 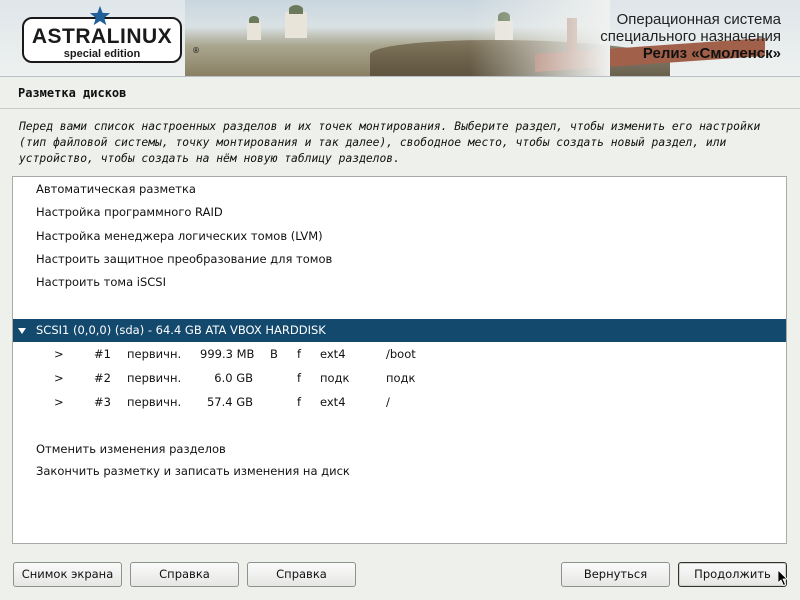 I want to click on os-title-line1: Операционная система, so click(x=698, y=19).